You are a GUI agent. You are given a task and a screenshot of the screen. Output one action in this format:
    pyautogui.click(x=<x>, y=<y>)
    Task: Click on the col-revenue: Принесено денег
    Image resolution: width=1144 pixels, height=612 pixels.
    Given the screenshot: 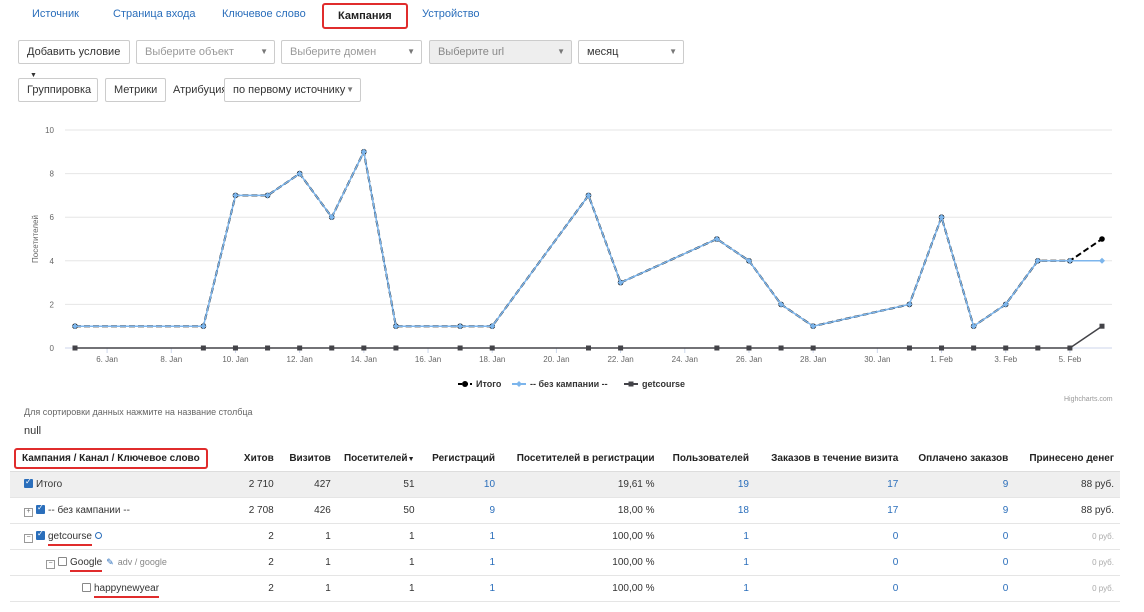 What is the action you would take?
    pyautogui.click(x=1067, y=458)
    